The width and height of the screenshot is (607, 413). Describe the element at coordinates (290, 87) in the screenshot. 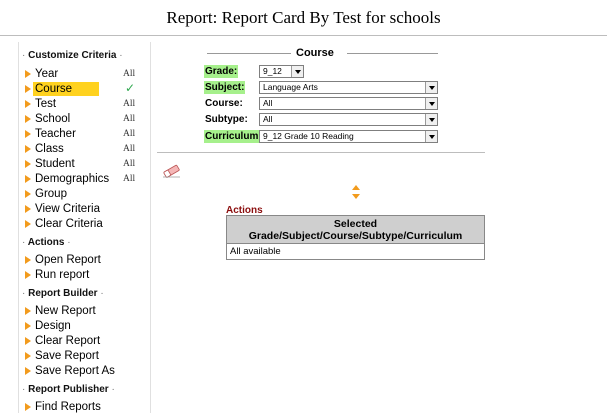

I see `subject-select-value: Language Arts` at that location.